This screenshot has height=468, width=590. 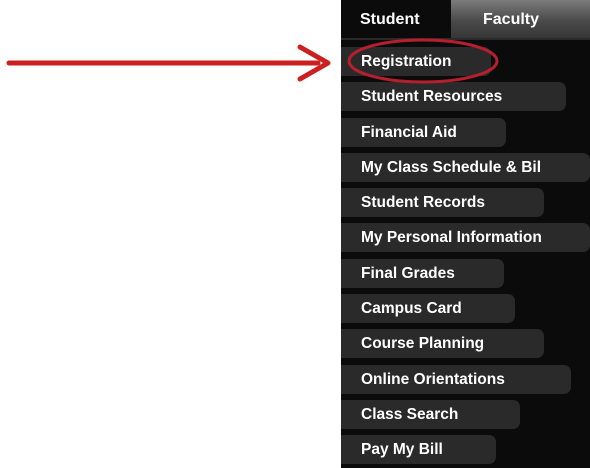 What do you see at coordinates (465, 132) in the screenshot?
I see `menu-item-financial-aid: Financial Aid` at bounding box center [465, 132].